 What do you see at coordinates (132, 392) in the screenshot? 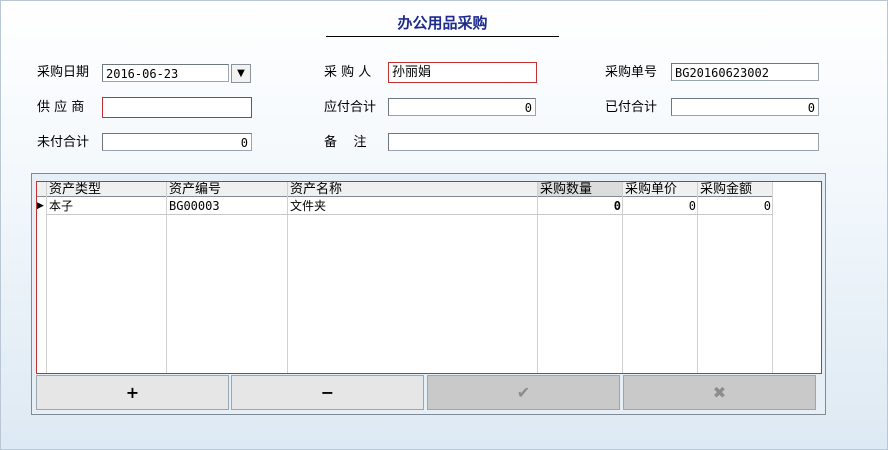
I see `add-row-button: +` at bounding box center [132, 392].